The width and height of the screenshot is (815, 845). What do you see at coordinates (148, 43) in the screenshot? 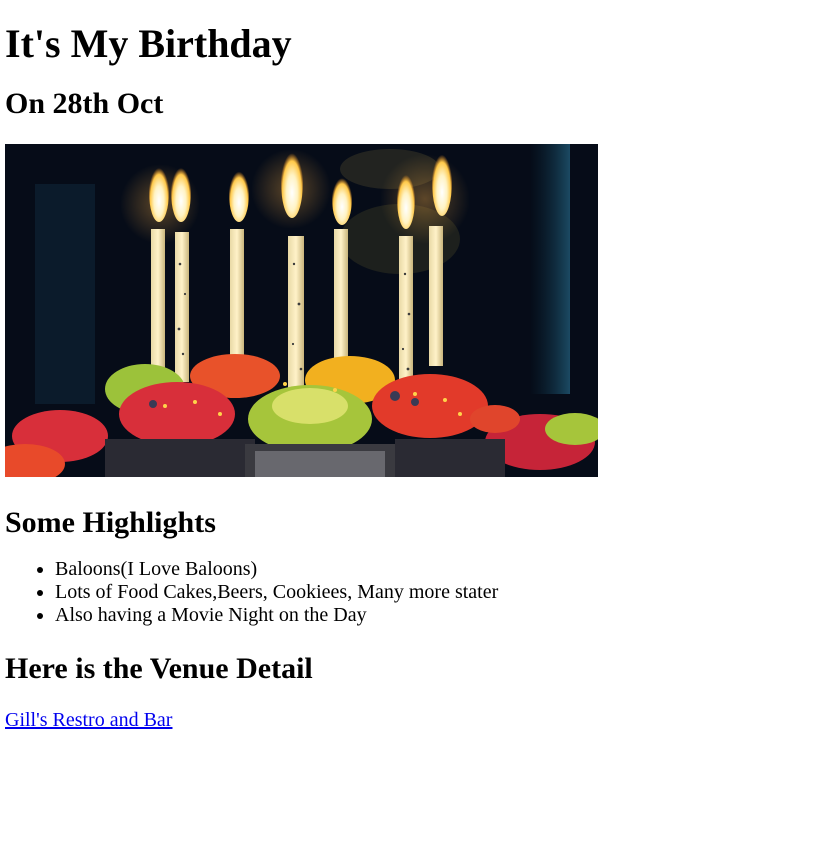
I see `page-title: It's My Birthday` at bounding box center [148, 43].